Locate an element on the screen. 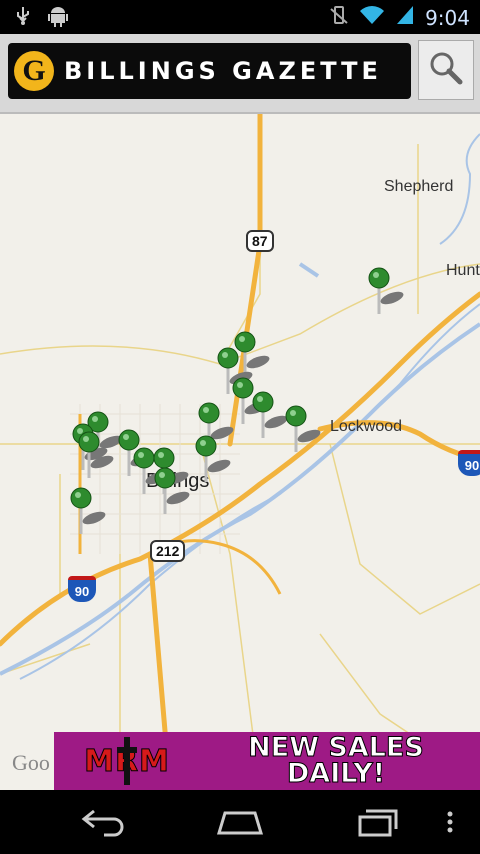  back-button is located at coordinates (104, 822).